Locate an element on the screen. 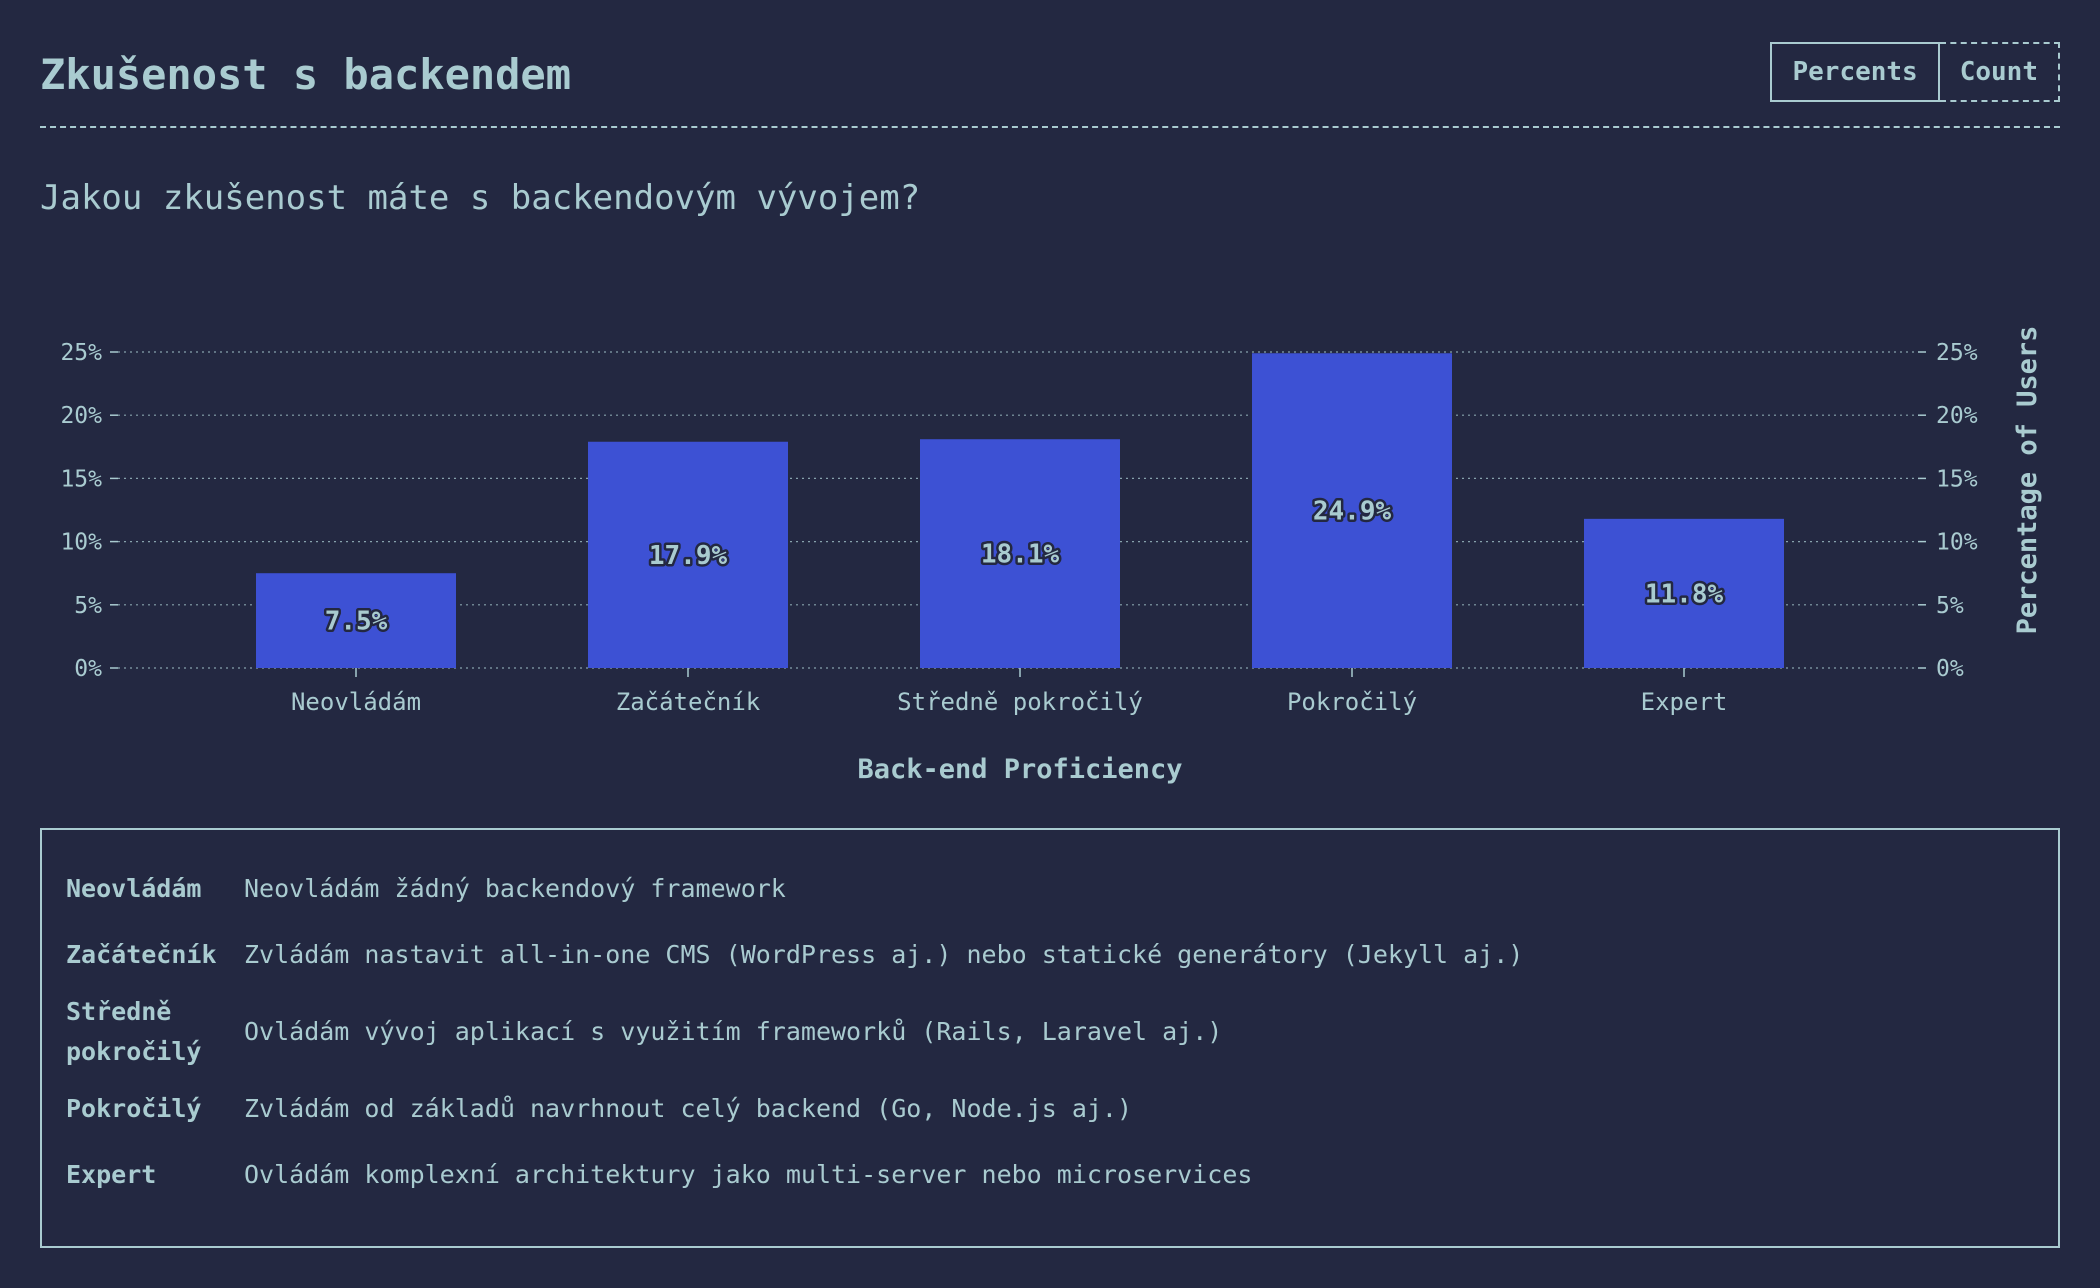 The image size is (2100, 1288). data-label: 17.9% is located at coordinates (688, 556).